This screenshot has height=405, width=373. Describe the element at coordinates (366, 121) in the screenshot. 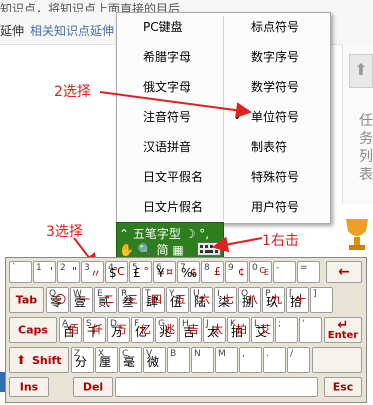

I see `task-list-char: 任` at that location.